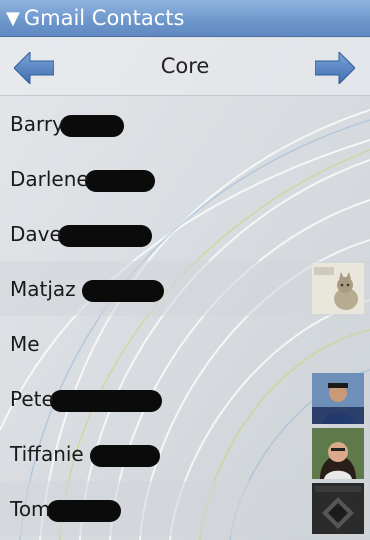 The height and width of the screenshot is (540, 370). I want to click on contact-row: Tiffanie, so click(185, 453).